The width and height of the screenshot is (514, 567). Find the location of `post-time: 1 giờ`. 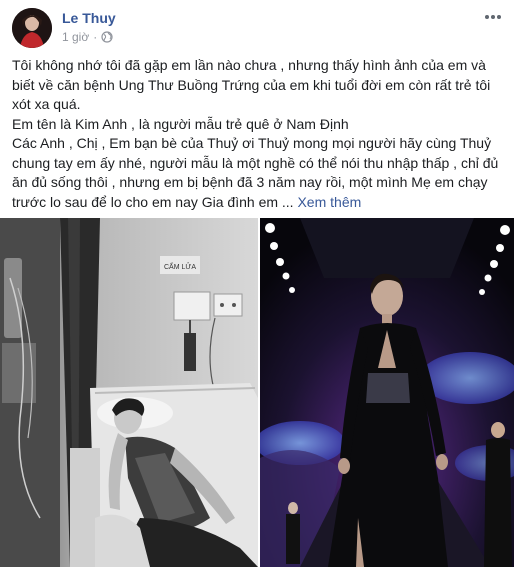

post-time: 1 giờ is located at coordinates (75, 37).